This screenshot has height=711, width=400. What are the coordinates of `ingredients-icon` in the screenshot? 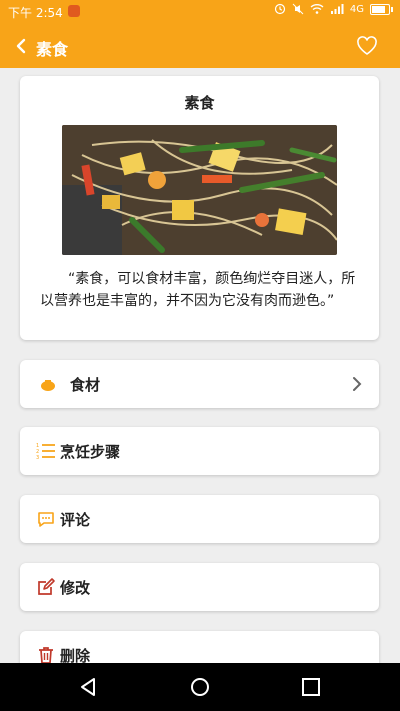 It's located at (48, 385).